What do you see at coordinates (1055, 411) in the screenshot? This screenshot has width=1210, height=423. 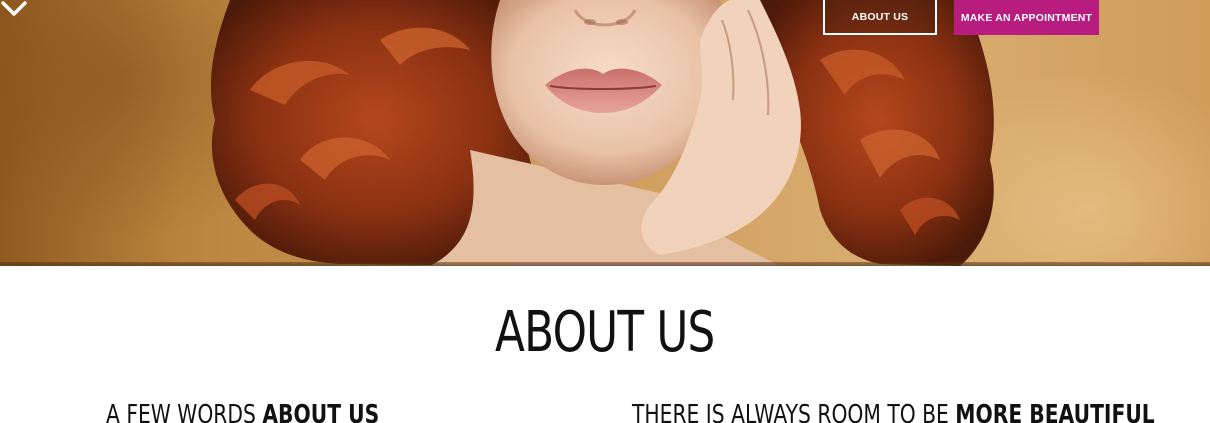 I see `right-heading-bold-text: MORE BEAUTIFUL` at bounding box center [1055, 411].